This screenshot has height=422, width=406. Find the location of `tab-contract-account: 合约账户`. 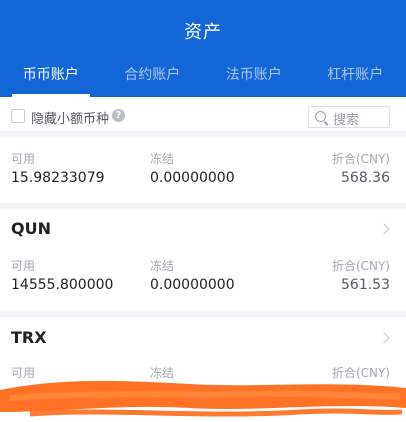

tab-contract-account: 合约账户 is located at coordinates (153, 79).